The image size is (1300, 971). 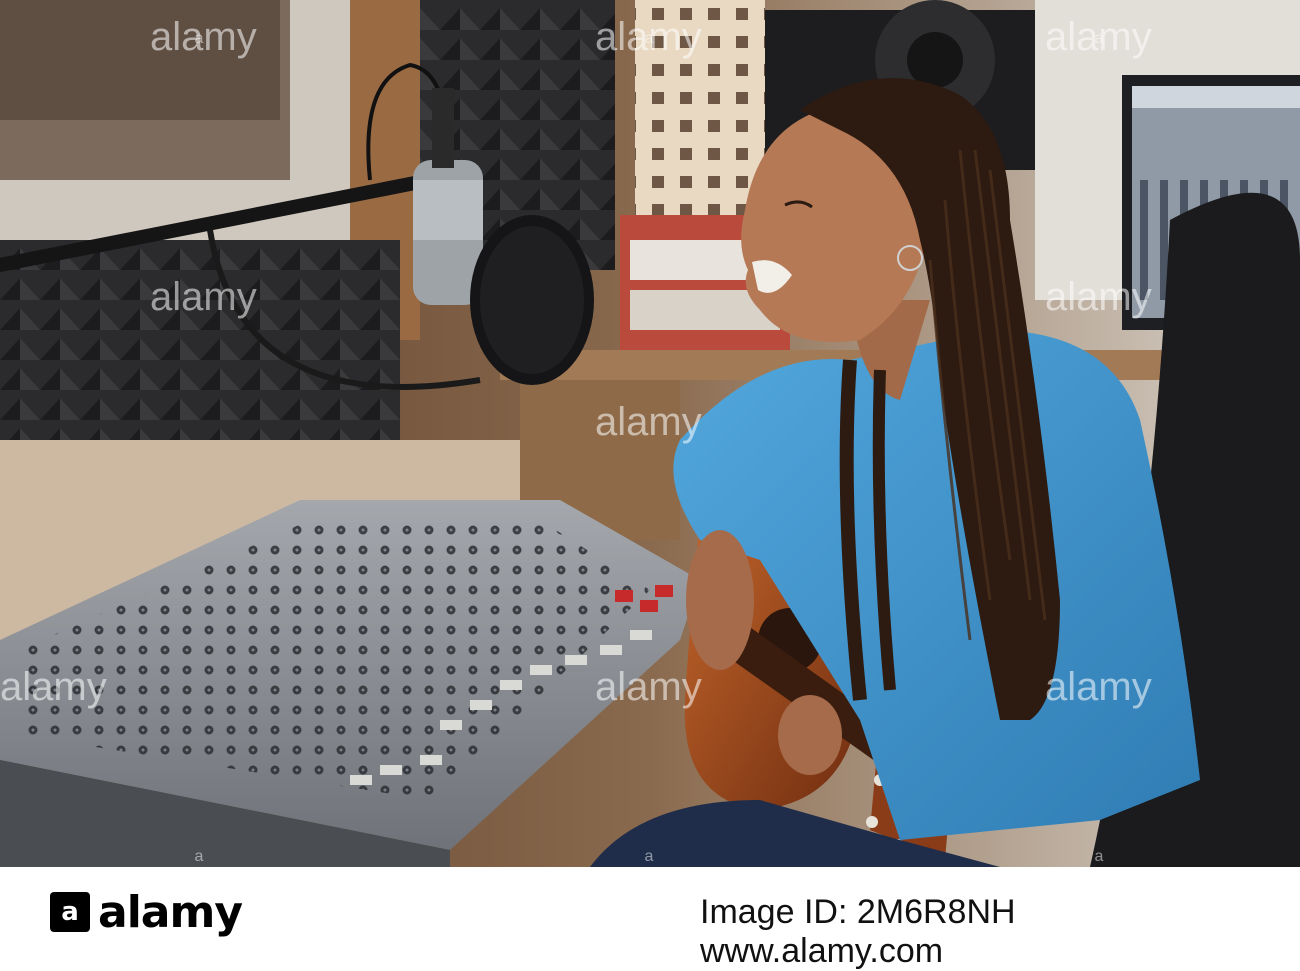 I want to click on logo-mark-icon: a, so click(x=70, y=912).